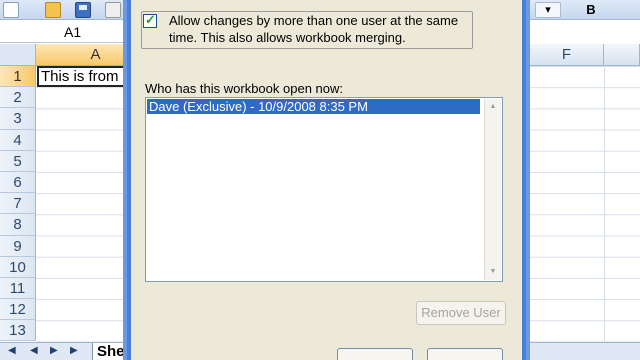 Image resolution: width=640 pixels, height=360 pixels. Describe the element at coordinates (53, 10) in the screenshot. I see `open-folder-icon` at that location.